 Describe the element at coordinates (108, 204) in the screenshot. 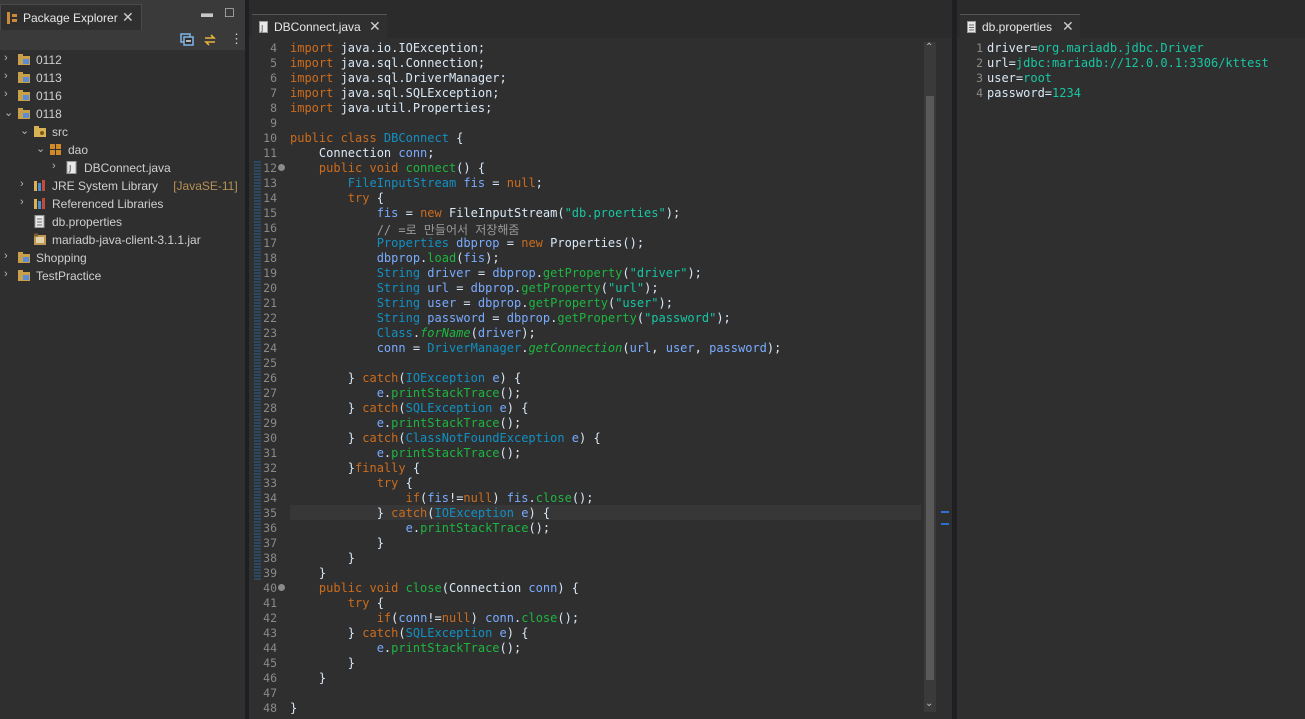

I see `tree-item-label: Referenced Libraries` at that location.